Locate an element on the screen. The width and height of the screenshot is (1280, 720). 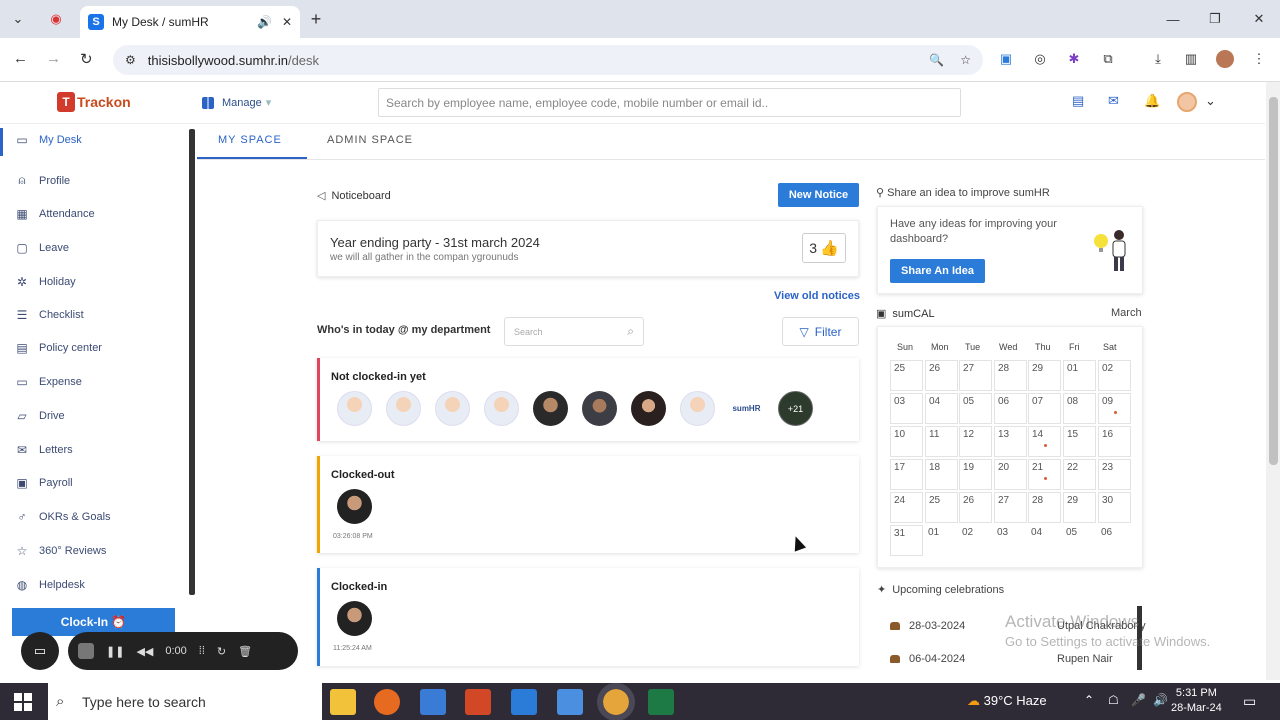
celebration-row: 28-03-2024 is located at coordinates (927, 626).